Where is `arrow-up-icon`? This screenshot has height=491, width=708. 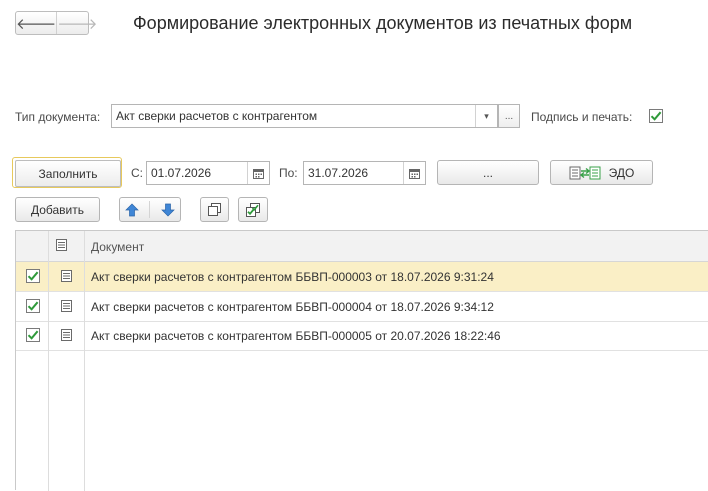
arrow-up-icon is located at coordinates (132, 209).